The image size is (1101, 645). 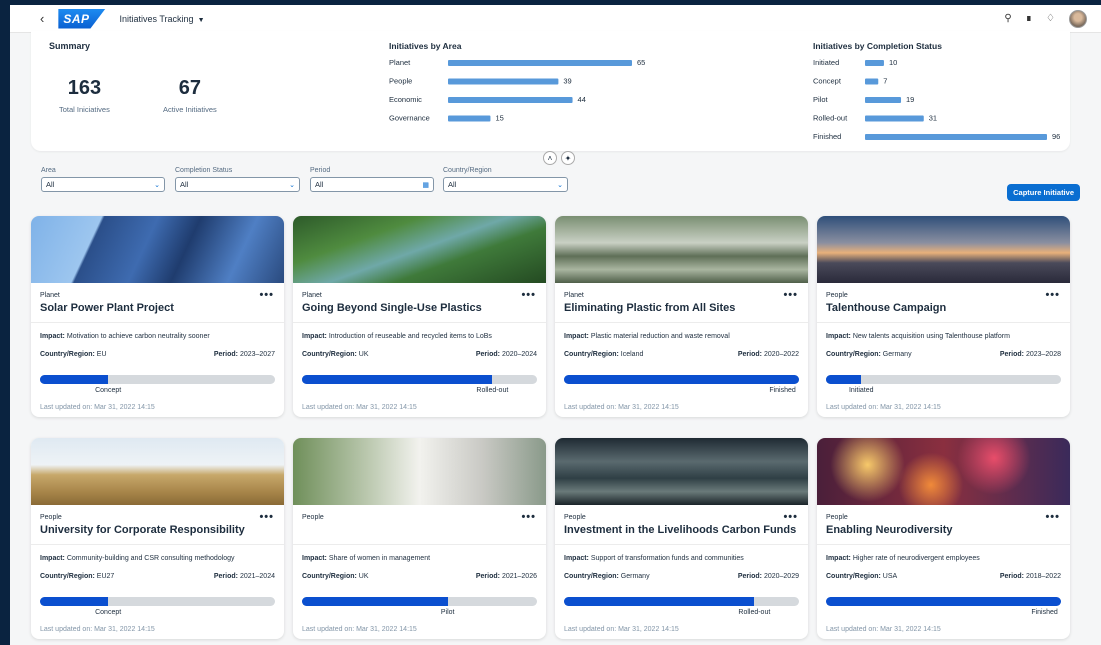 I want to click on stage-row: Initiated, so click(x=943, y=393).